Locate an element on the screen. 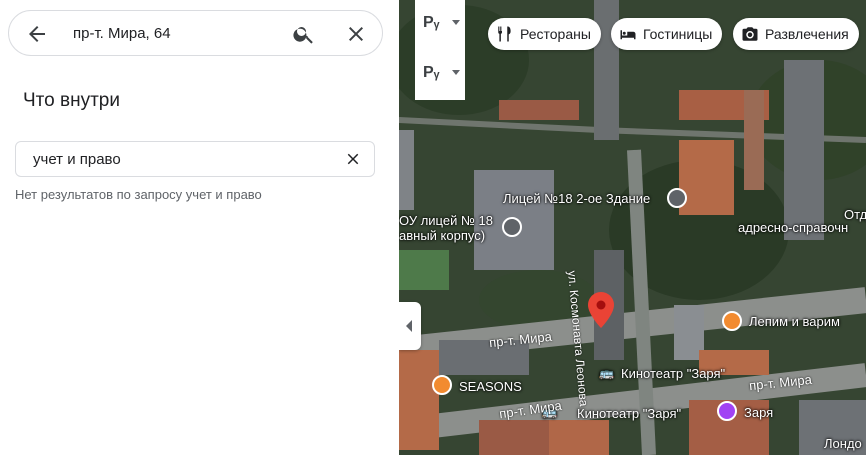  layer-button-2: Pᵧ is located at coordinates (440, 75).